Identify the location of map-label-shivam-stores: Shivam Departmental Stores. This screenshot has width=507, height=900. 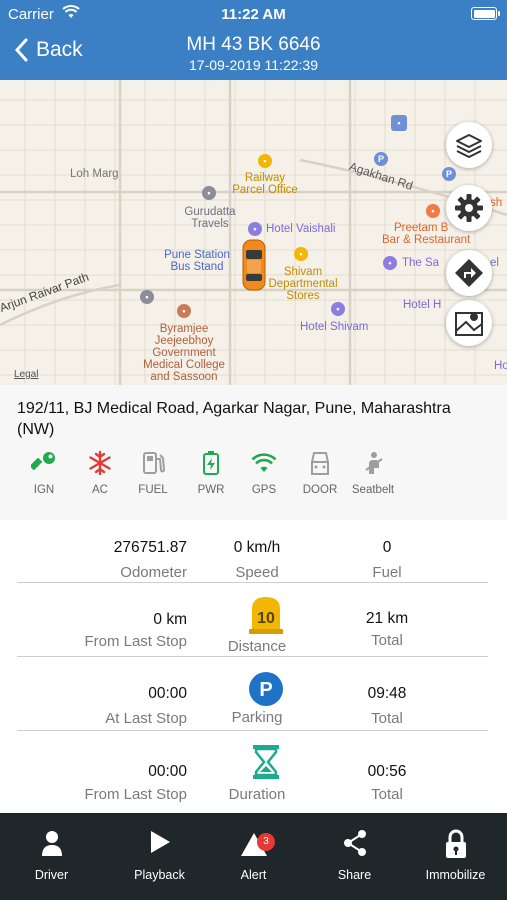
(303, 284).